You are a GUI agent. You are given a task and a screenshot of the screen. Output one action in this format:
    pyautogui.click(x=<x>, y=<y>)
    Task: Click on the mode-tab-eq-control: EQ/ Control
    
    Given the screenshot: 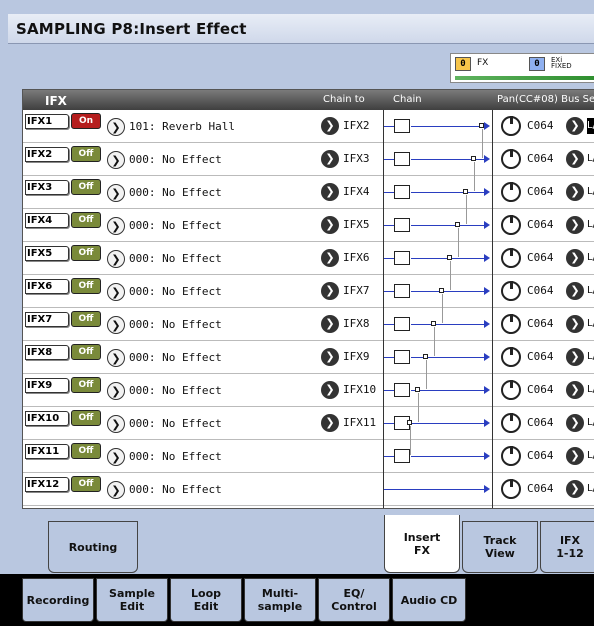 What is the action you would take?
    pyautogui.click(x=354, y=600)
    